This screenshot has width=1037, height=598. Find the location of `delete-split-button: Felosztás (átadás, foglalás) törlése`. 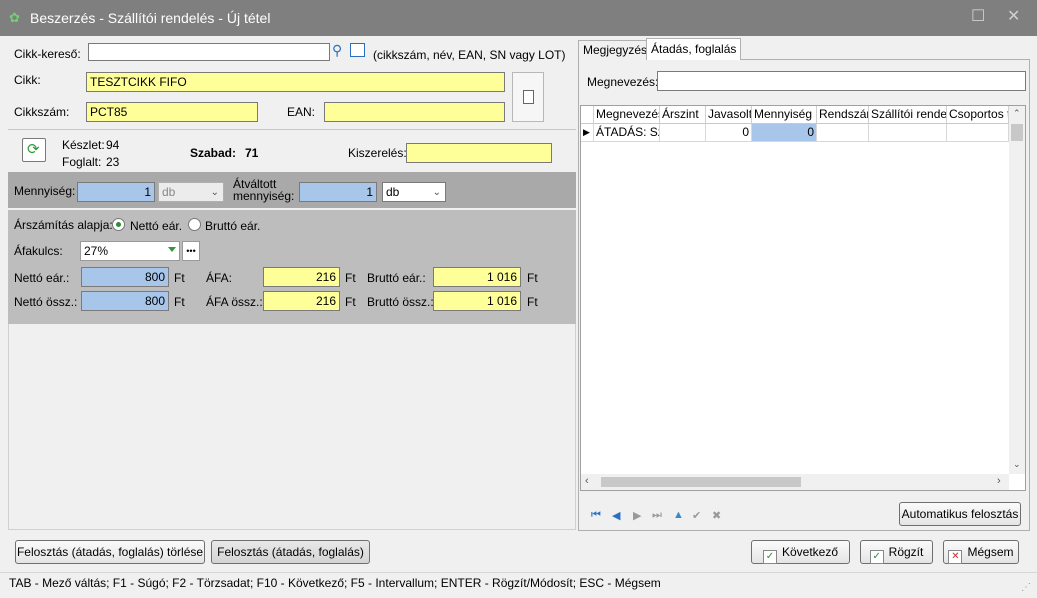

delete-split-button: Felosztás (átadás, foglalás) törlése is located at coordinates (110, 552).